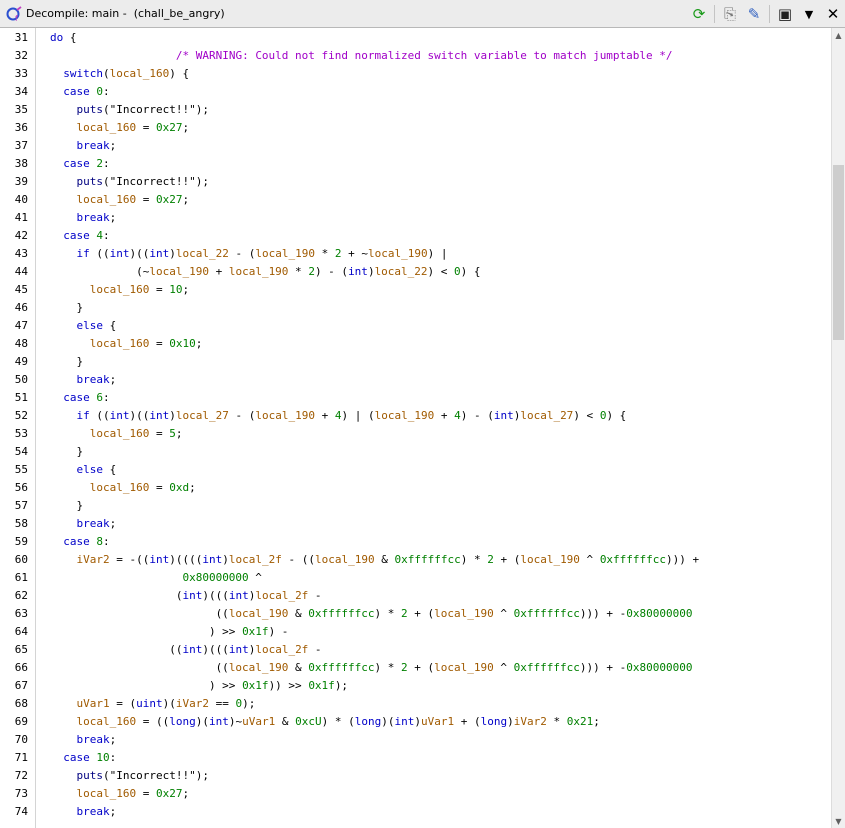  Describe the element at coordinates (21, 451) in the screenshot. I see `line-number: 54` at that location.